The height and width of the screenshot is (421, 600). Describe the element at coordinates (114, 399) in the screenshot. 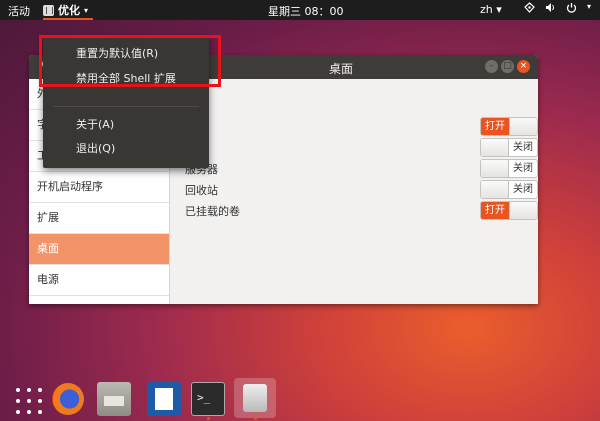

I see `files-icon` at that location.